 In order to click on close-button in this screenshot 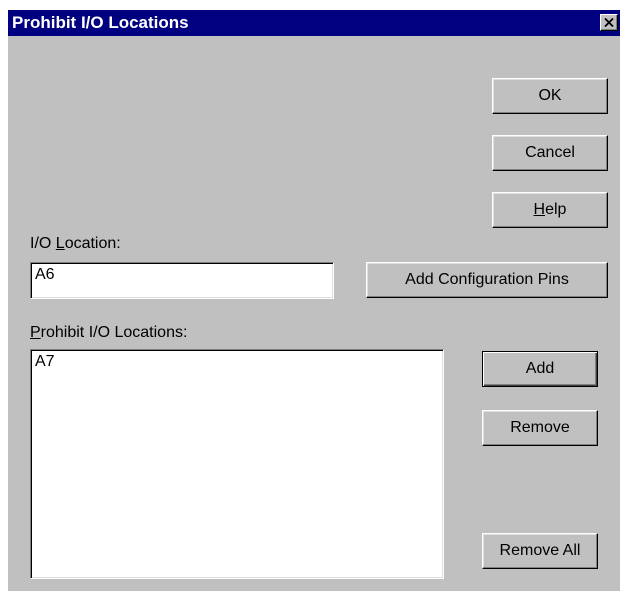, I will do `click(609, 22)`.